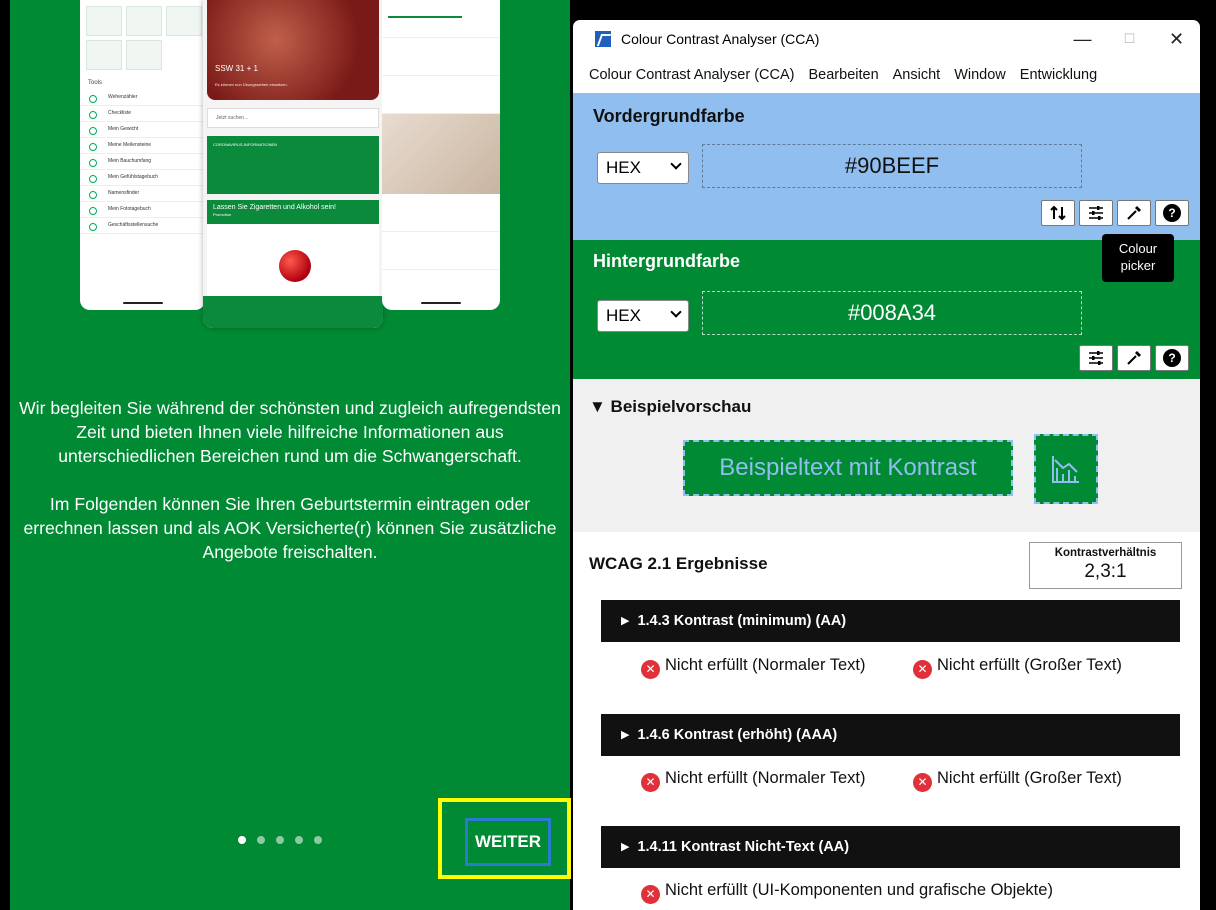 Image resolution: width=1216 pixels, height=910 pixels. I want to click on background-hex-input: #008A34, so click(892, 313).